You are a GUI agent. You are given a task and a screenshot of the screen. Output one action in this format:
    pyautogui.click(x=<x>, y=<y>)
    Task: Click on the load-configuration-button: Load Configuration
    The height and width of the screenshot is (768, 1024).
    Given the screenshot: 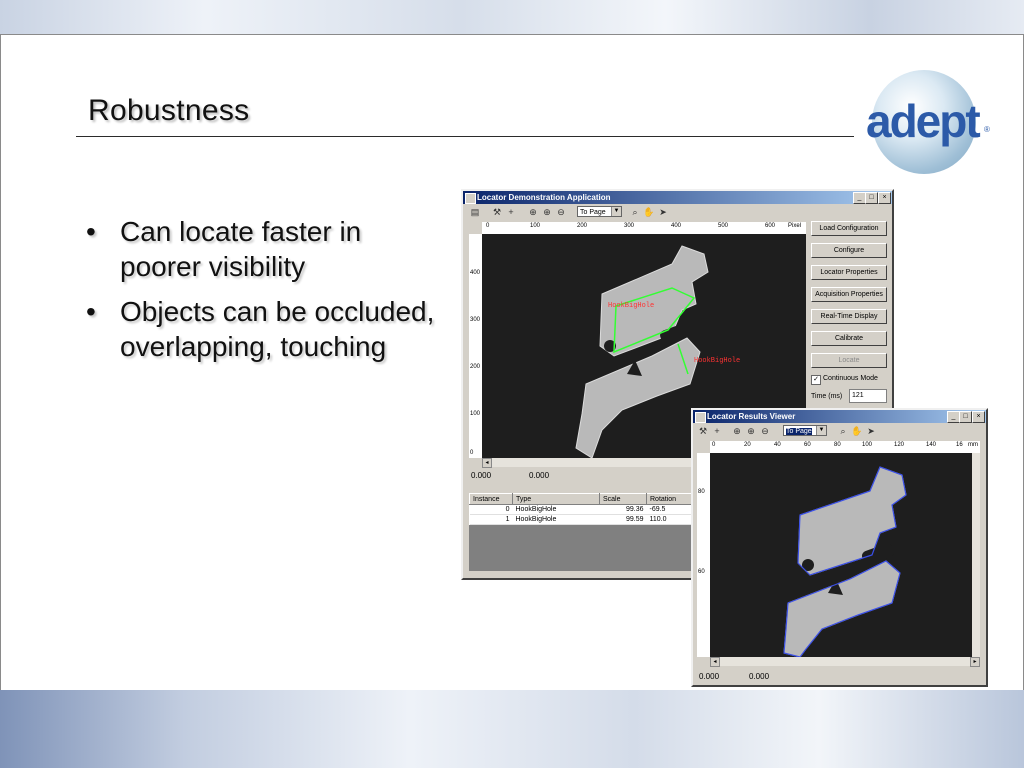 What is the action you would take?
    pyautogui.click(x=849, y=228)
    